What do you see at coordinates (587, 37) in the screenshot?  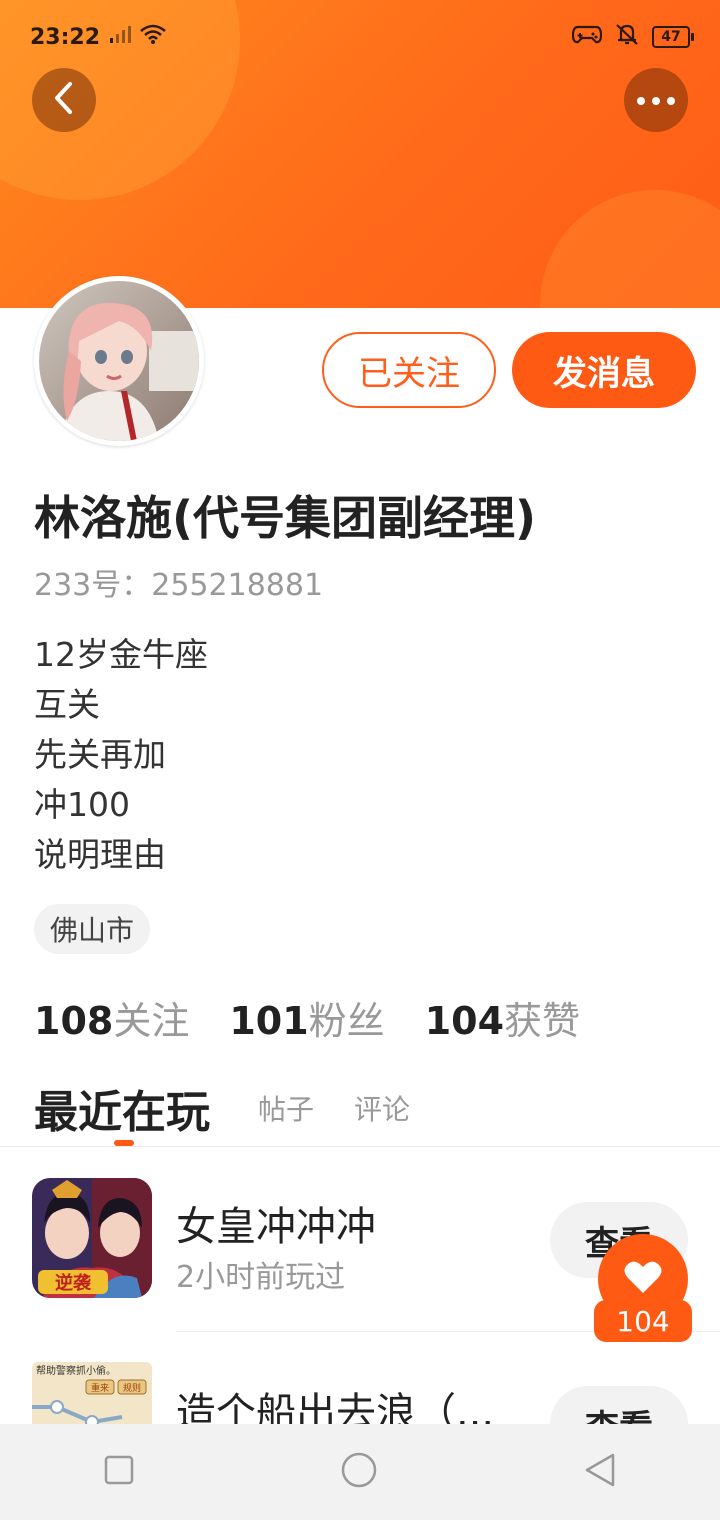 I see `game-mode-icon` at bounding box center [587, 37].